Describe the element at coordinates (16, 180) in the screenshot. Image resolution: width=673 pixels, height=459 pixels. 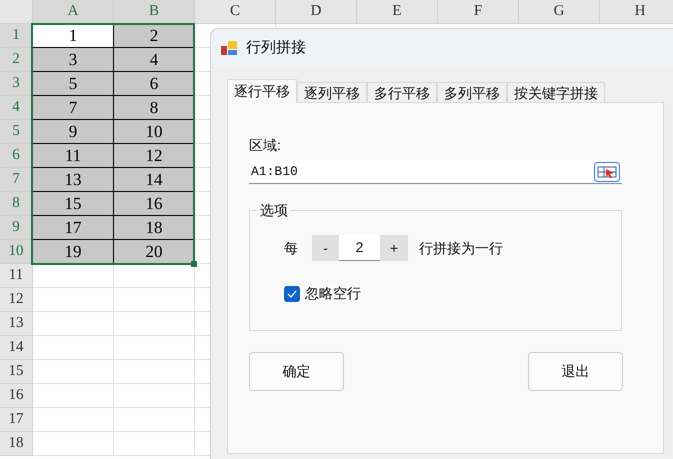
I see `row-header: 7` at that location.